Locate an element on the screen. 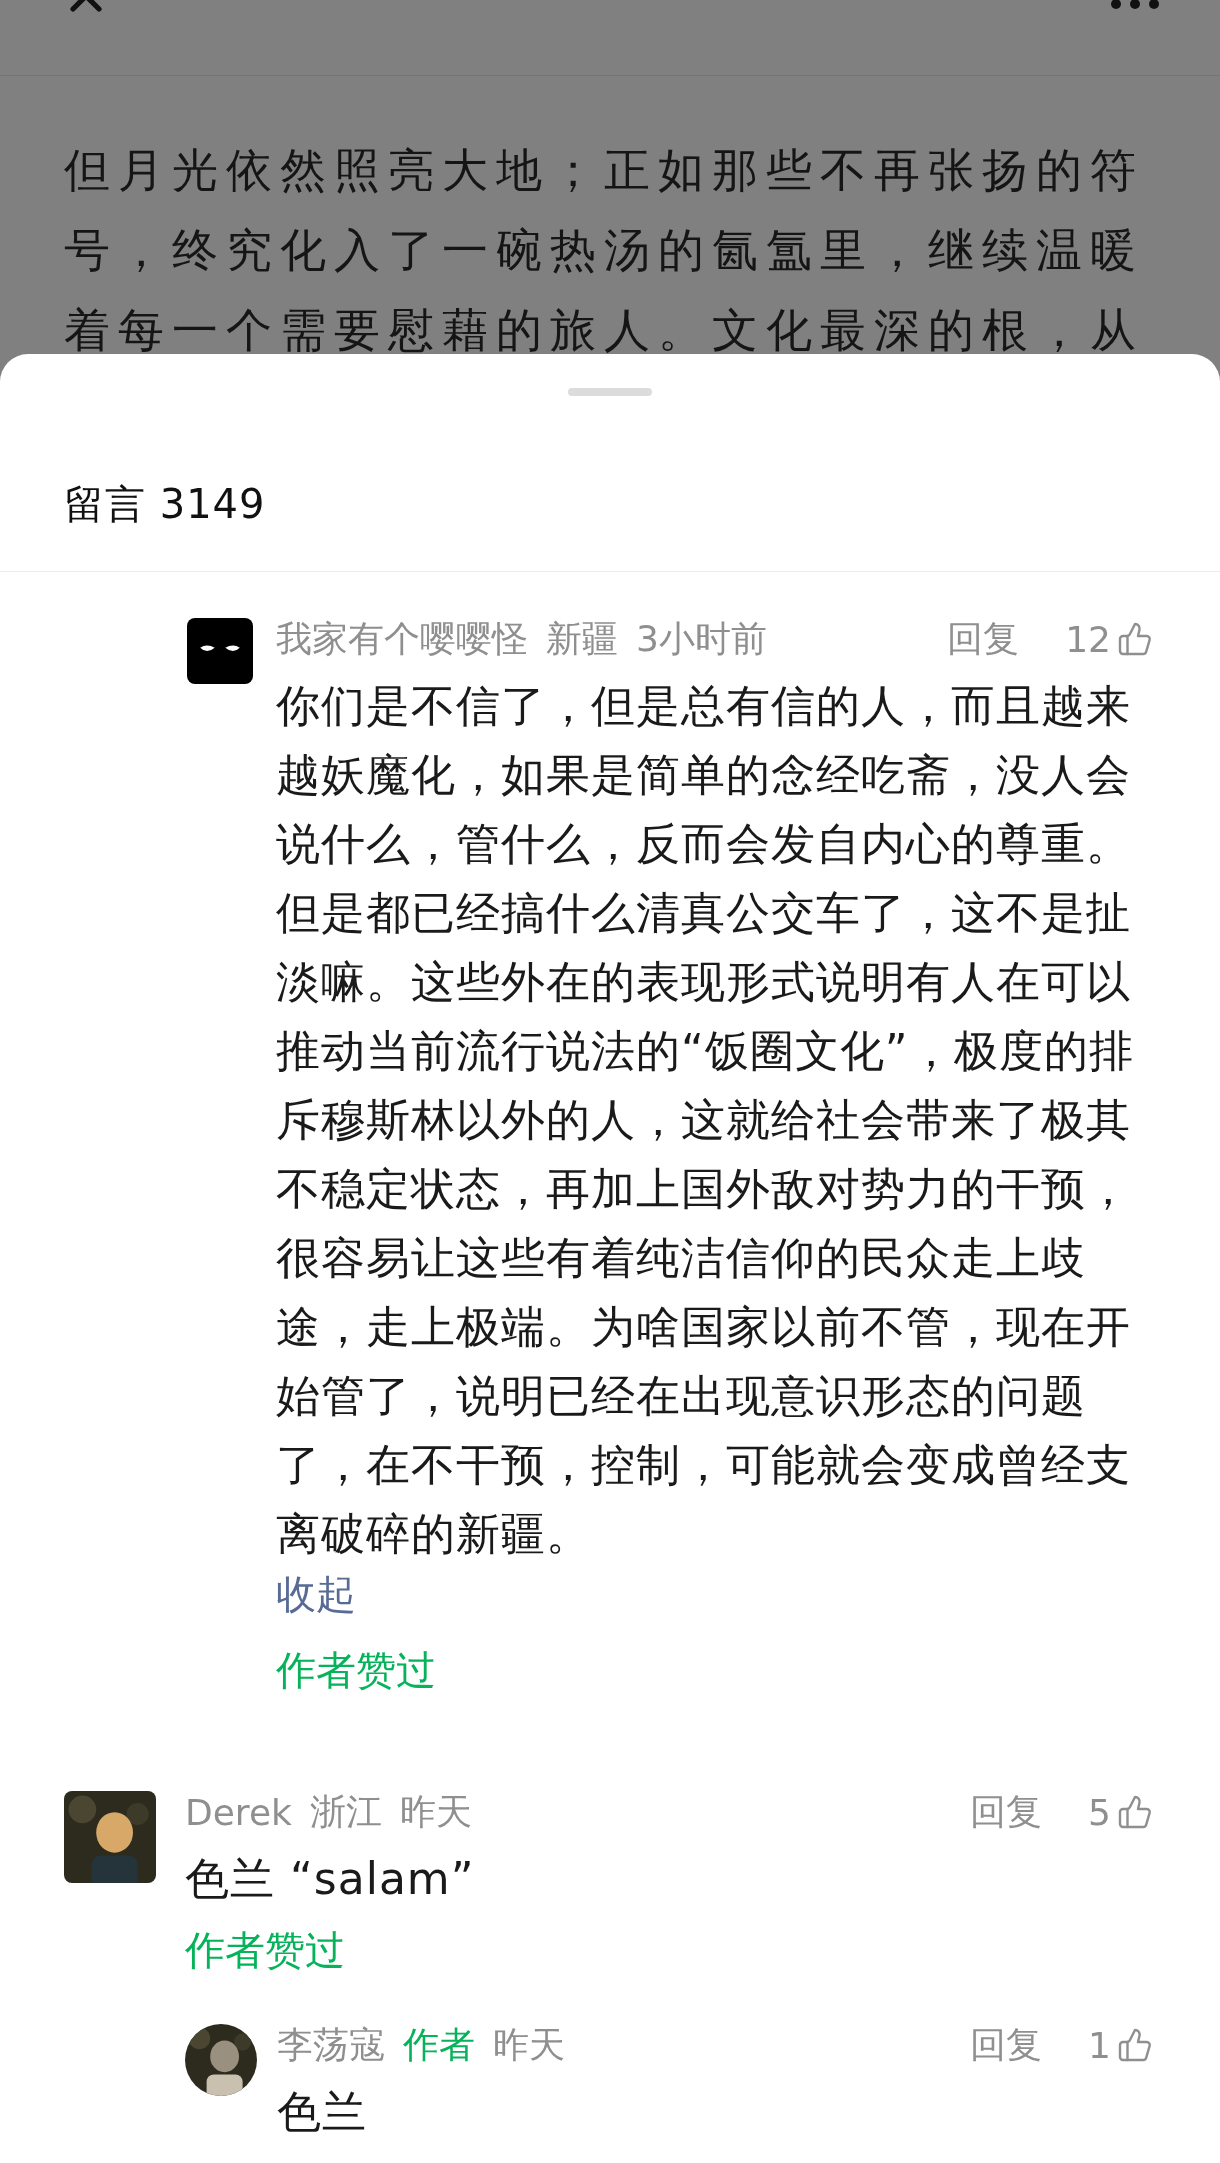  reply-text: 色兰 is located at coordinates (322, 2112).